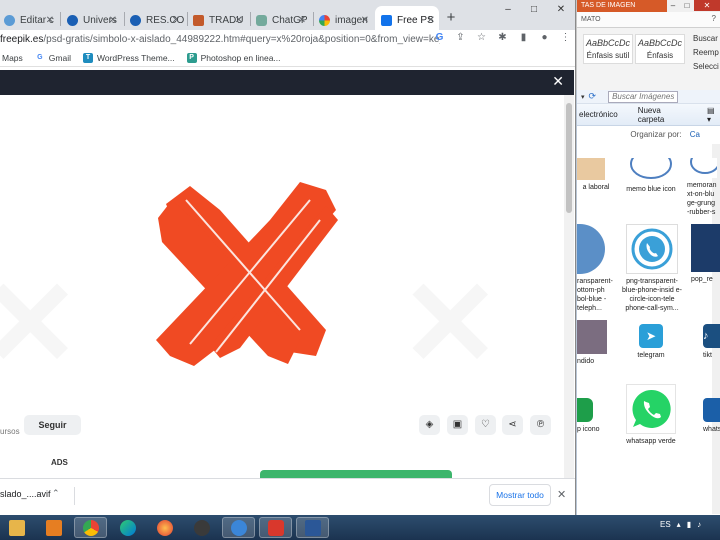 This screenshot has height=540, width=720. Describe the element at coordinates (460, 37) in the screenshot. I see `share-icon: ⇪` at that location.